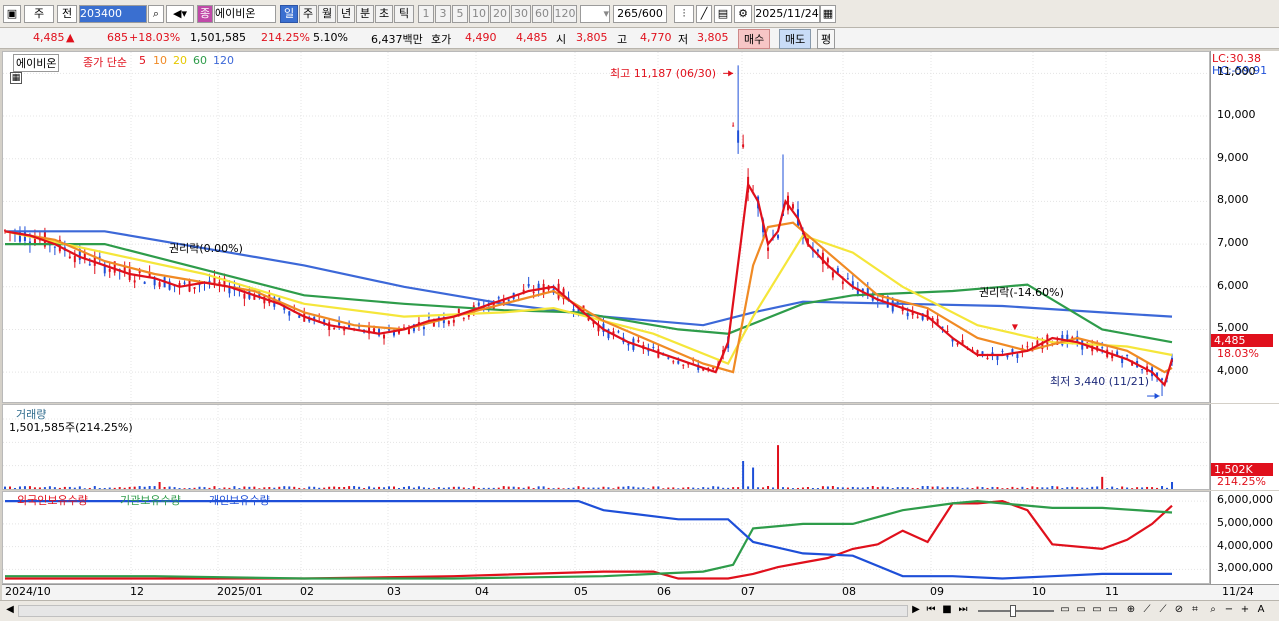 Image resolution: width=1279 pixels, height=621 pixels. I want to click on zoom-out-icon: −, so click(1229, 611).